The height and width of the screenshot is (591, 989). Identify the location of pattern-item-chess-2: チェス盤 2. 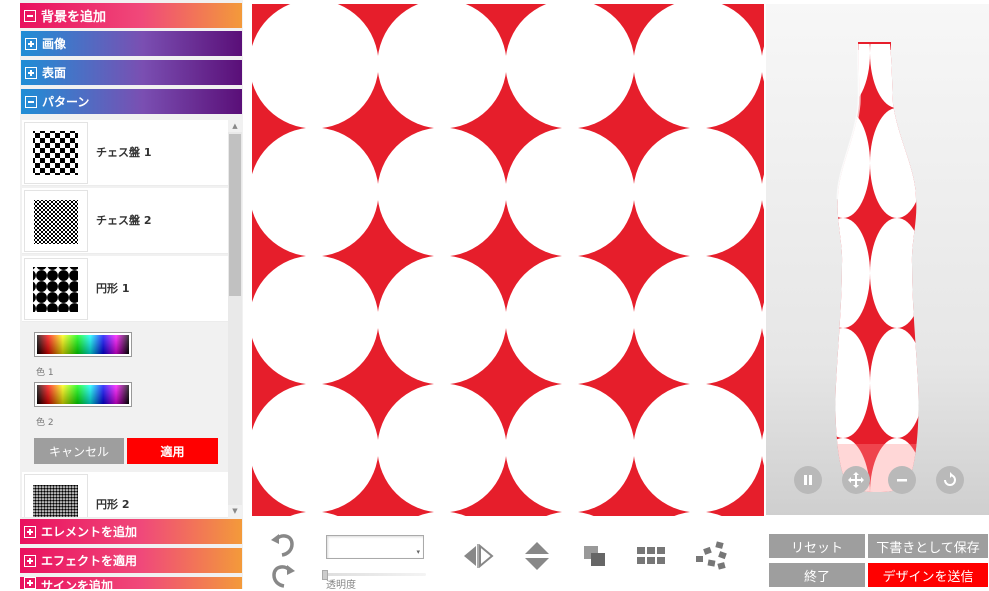
(125, 221).